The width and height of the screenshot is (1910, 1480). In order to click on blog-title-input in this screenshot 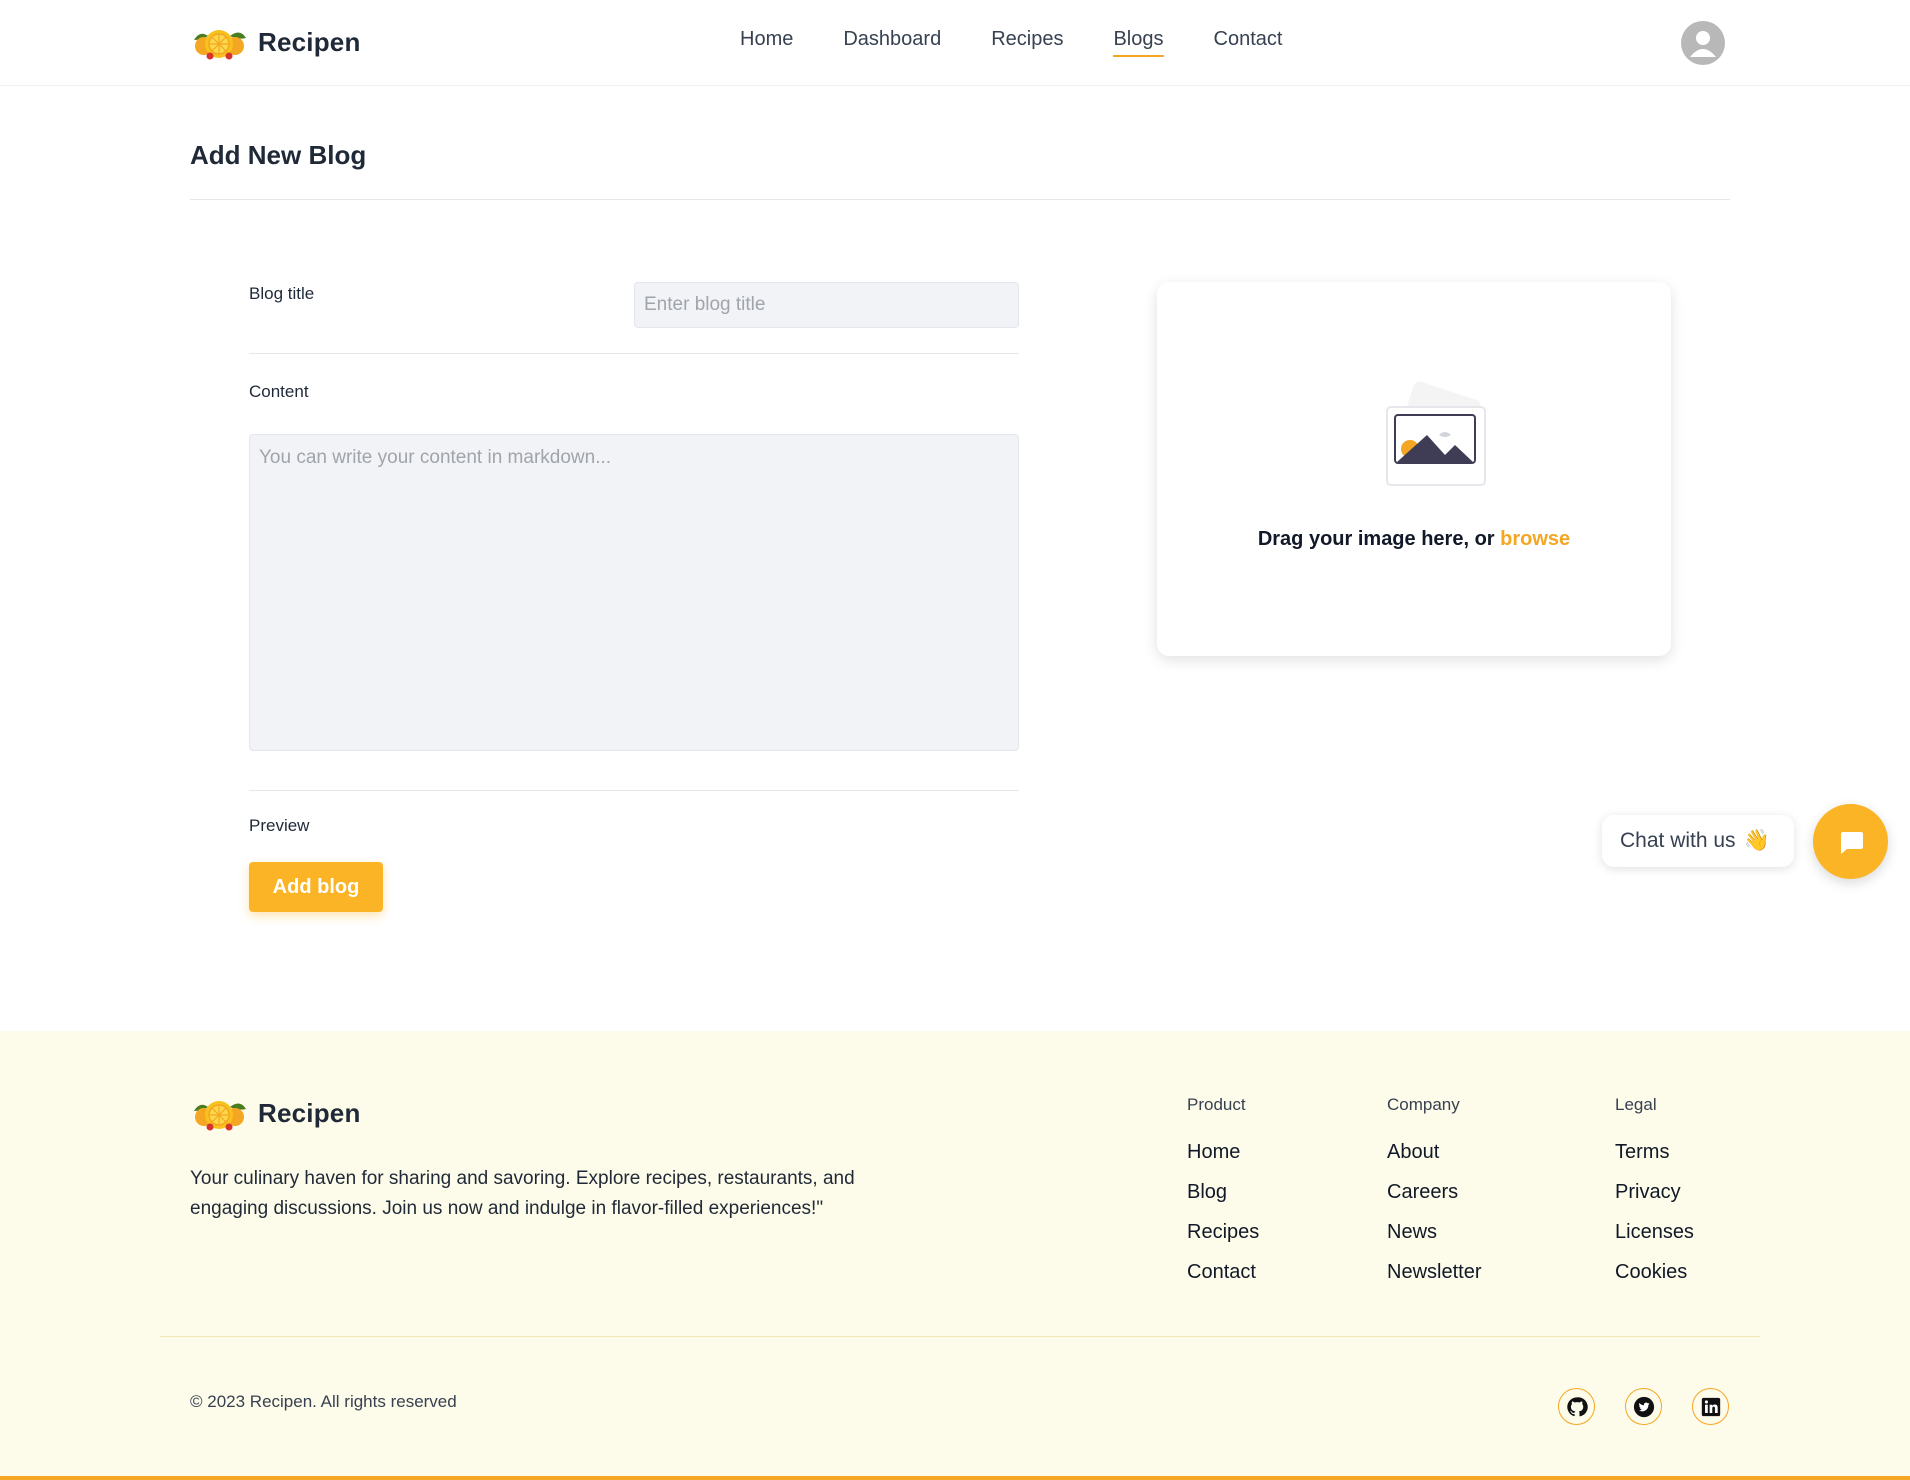, I will do `click(826, 305)`.